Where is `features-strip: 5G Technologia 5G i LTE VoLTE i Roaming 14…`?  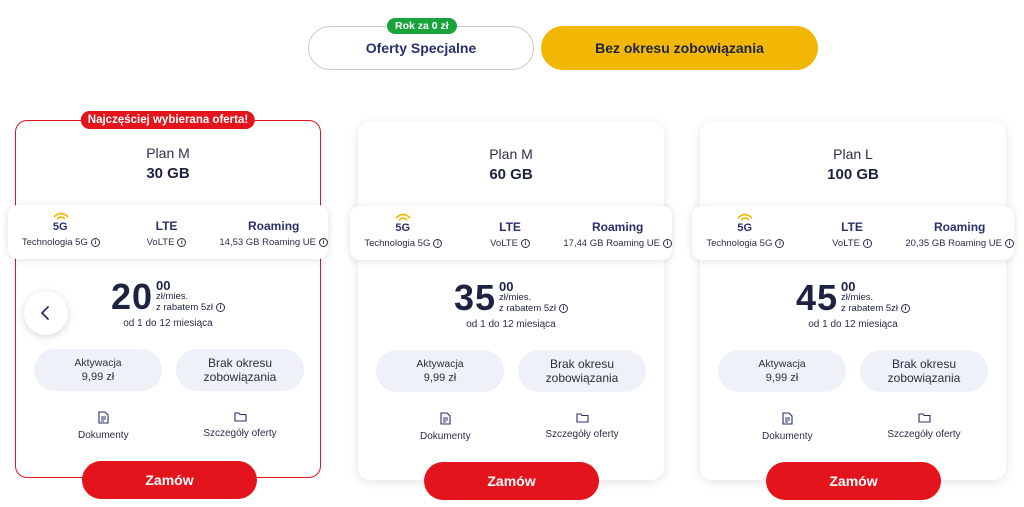
features-strip: 5G Technologia 5G i LTE VoLTE i Roaming 14… is located at coordinates (168, 232).